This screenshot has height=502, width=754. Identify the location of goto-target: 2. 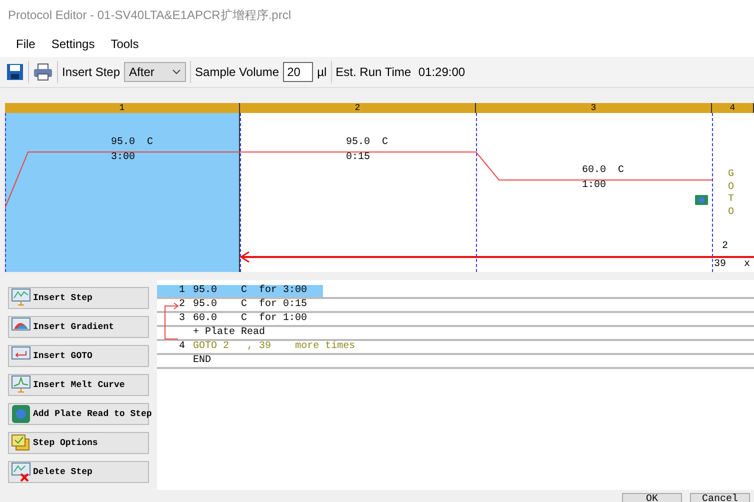
(725, 246).